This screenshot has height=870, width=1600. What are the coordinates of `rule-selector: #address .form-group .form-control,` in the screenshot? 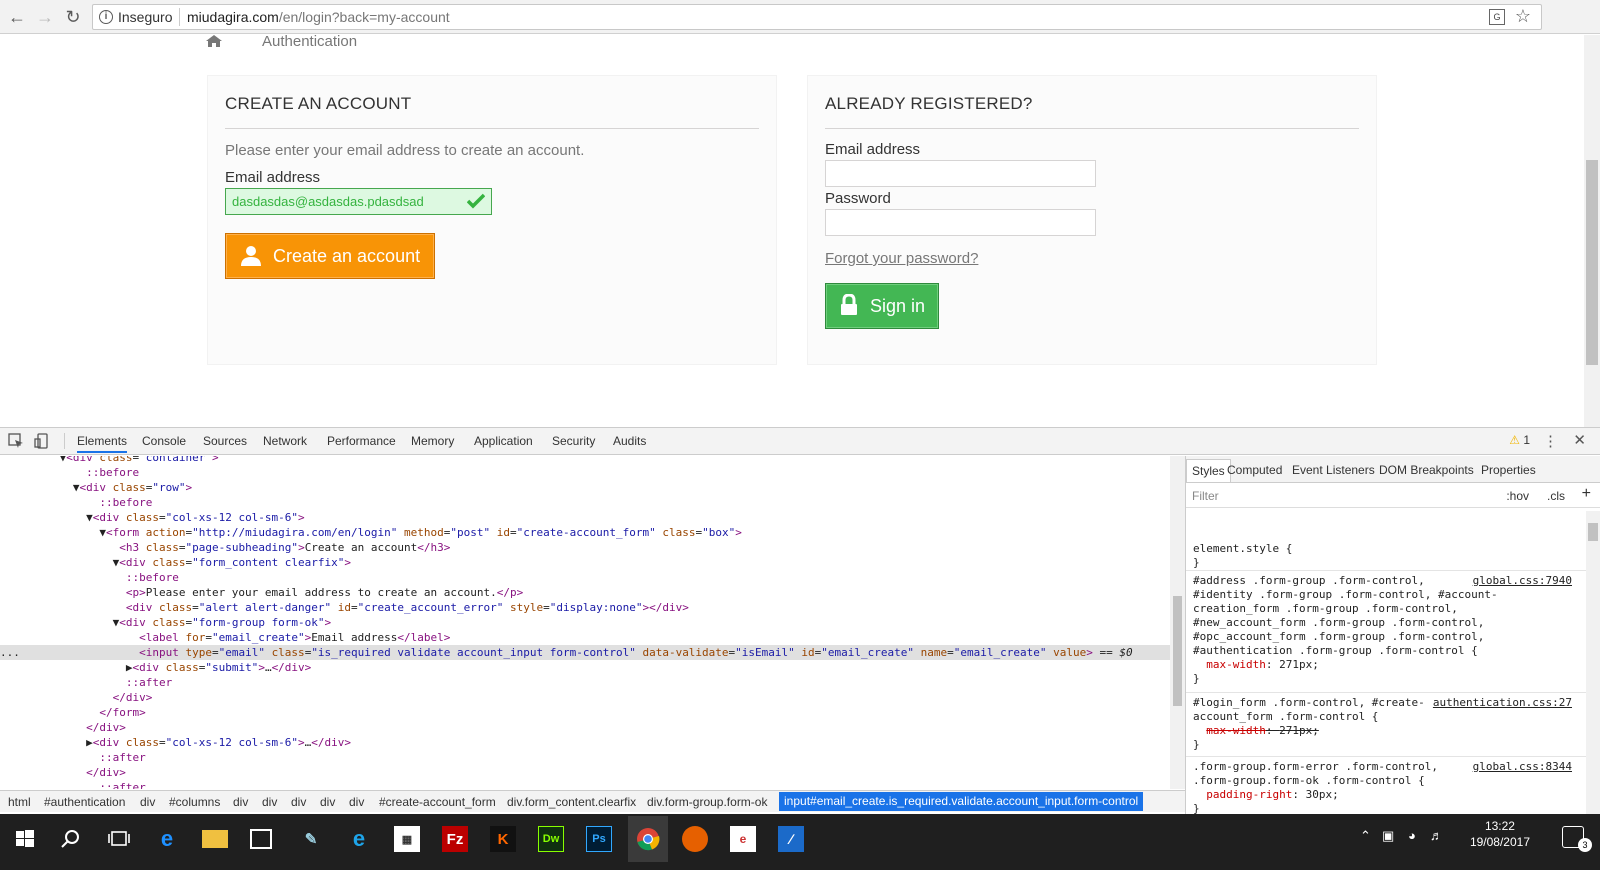 It's located at (1309, 581).